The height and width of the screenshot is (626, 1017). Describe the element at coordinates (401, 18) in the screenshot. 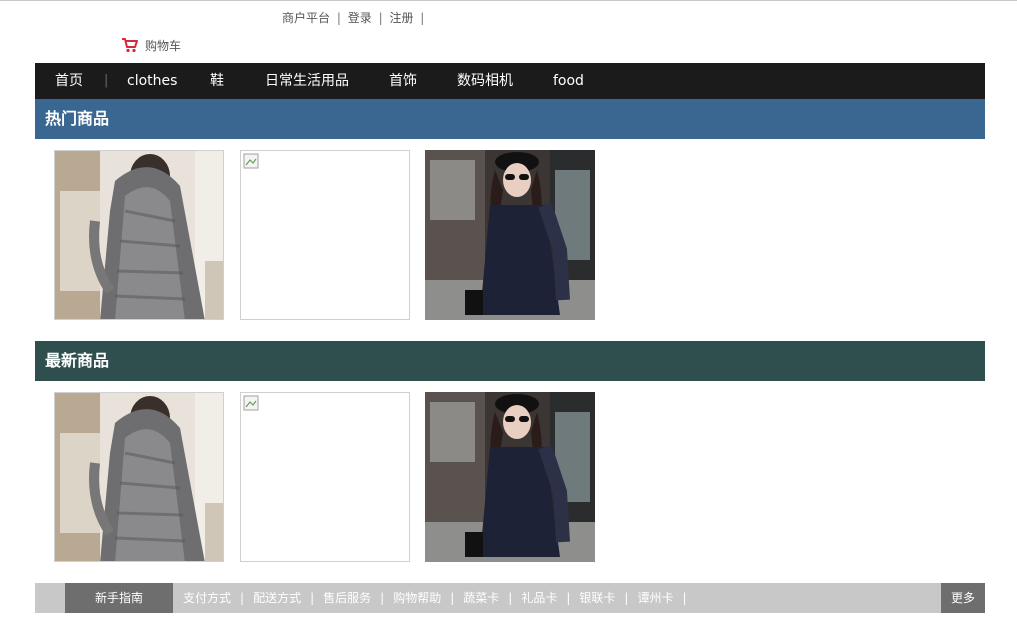

I see `register-link: 注册` at that location.